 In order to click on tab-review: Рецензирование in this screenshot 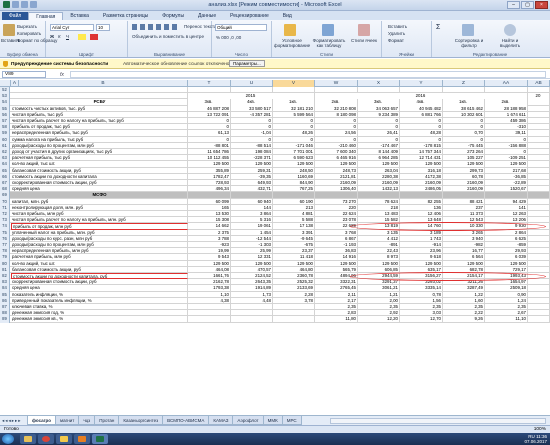, I will do `click(249, 16)`.